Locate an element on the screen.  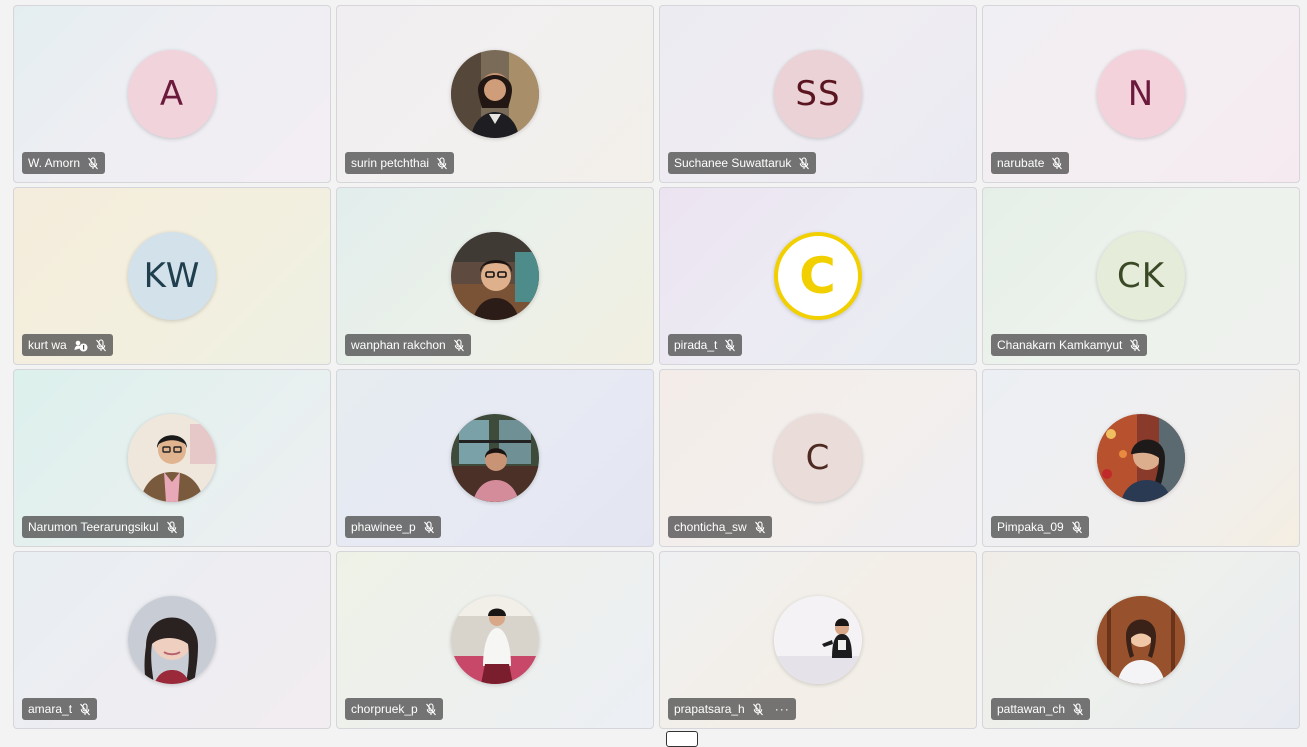
participant-name: wanphan rakchon is located at coordinates (398, 345).